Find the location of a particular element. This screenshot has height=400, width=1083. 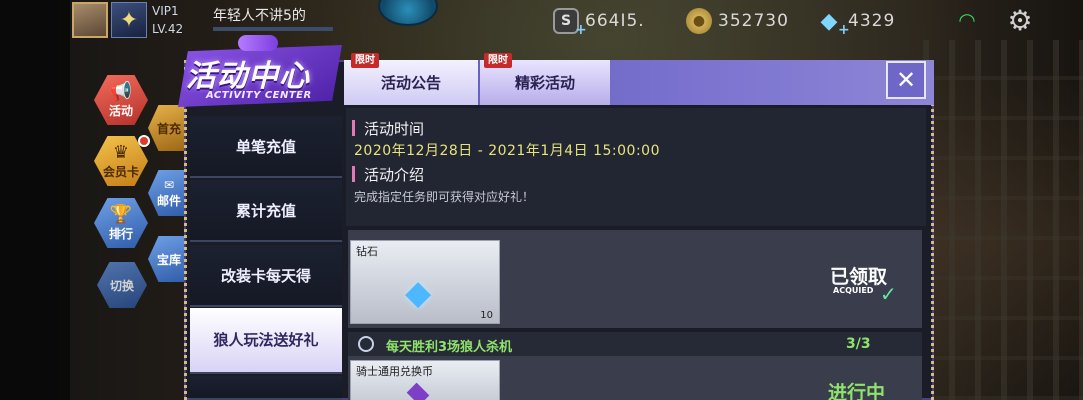

reward-item: 钻石 ◆ 10 is located at coordinates (425, 282).